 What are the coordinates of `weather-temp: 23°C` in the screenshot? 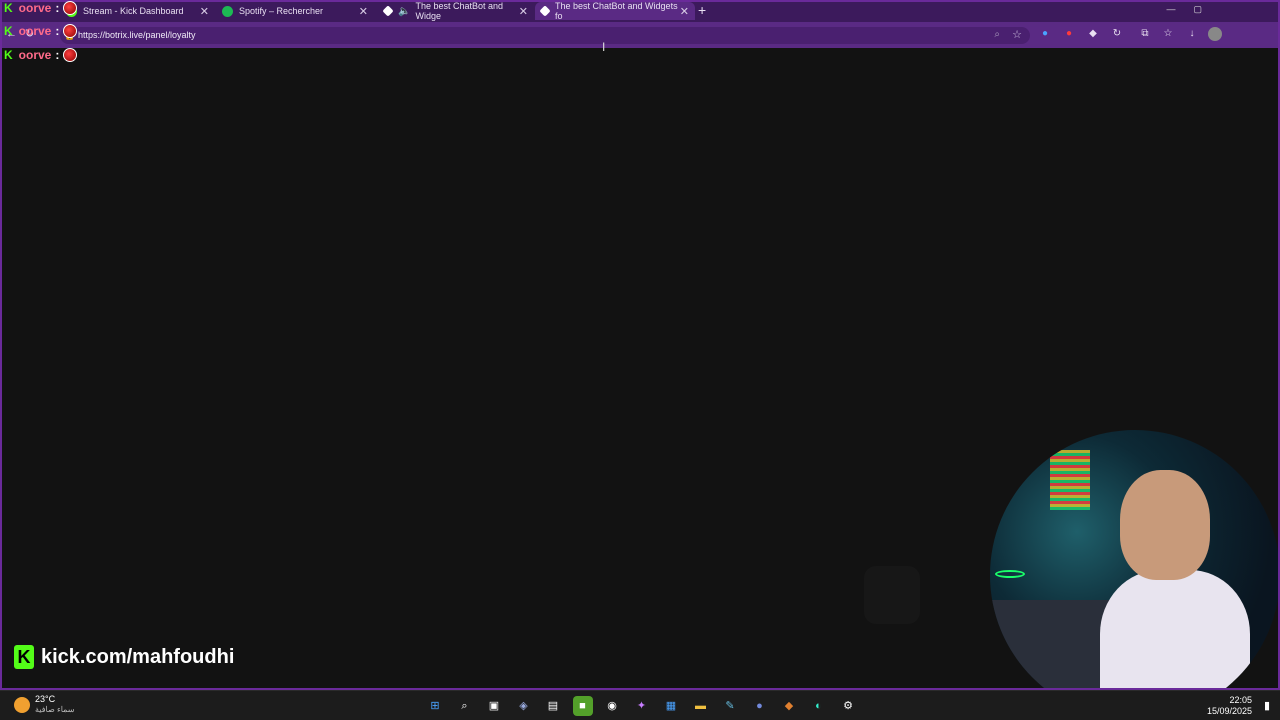 It's located at (45, 699).